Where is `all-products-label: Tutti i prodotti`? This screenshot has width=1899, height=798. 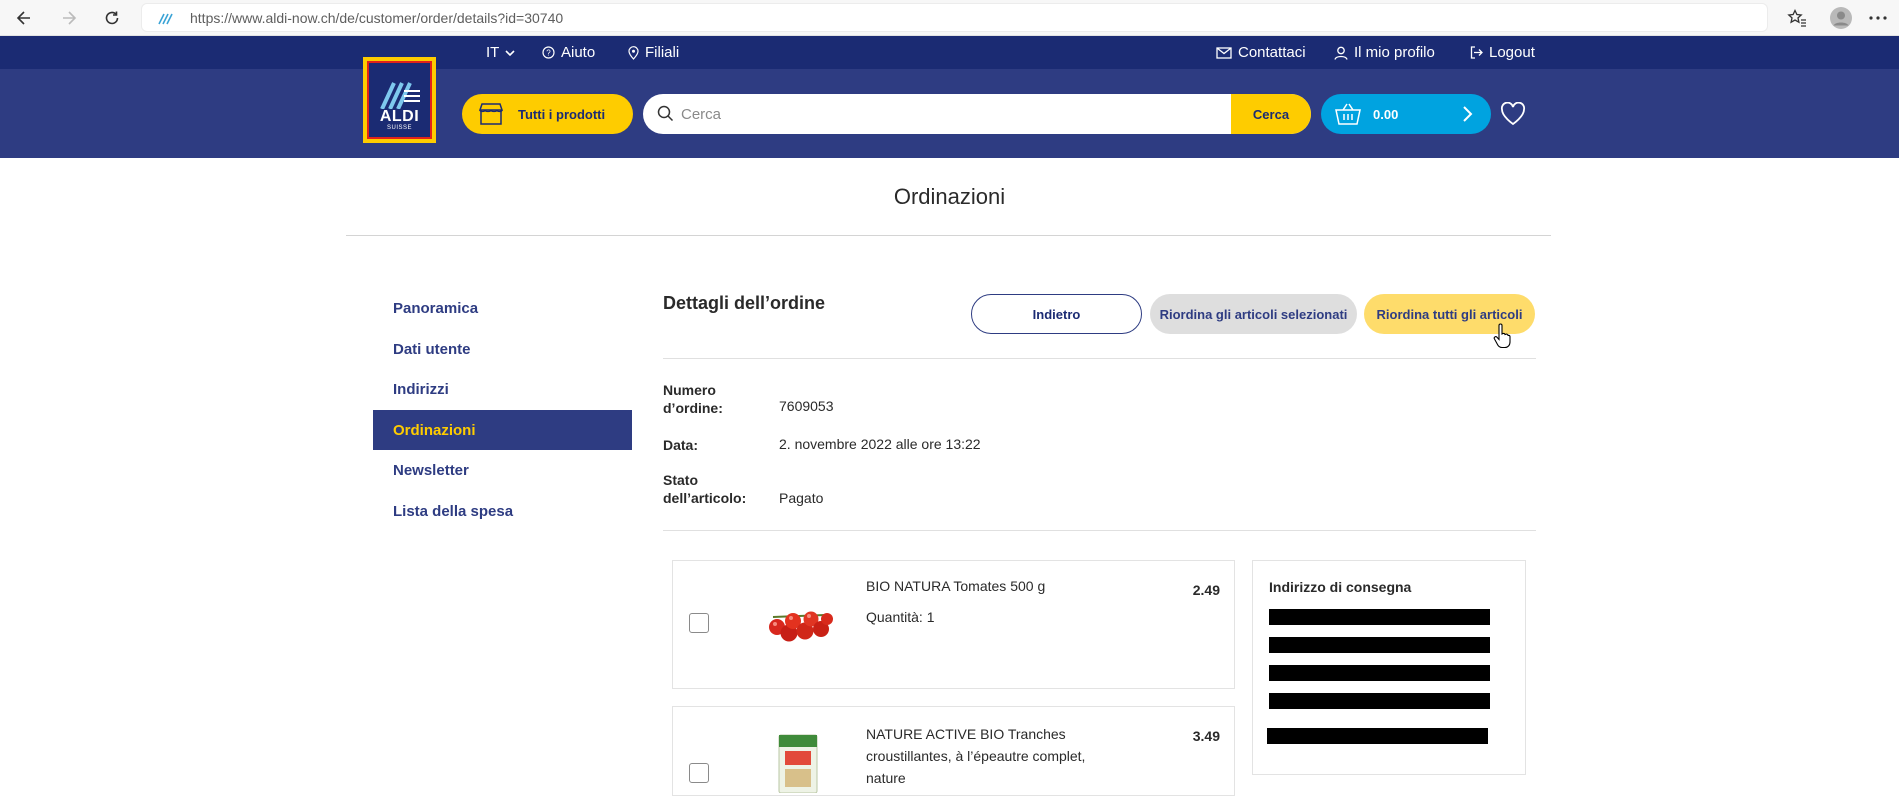
all-products-label: Tutti i prodotti is located at coordinates (562, 114).